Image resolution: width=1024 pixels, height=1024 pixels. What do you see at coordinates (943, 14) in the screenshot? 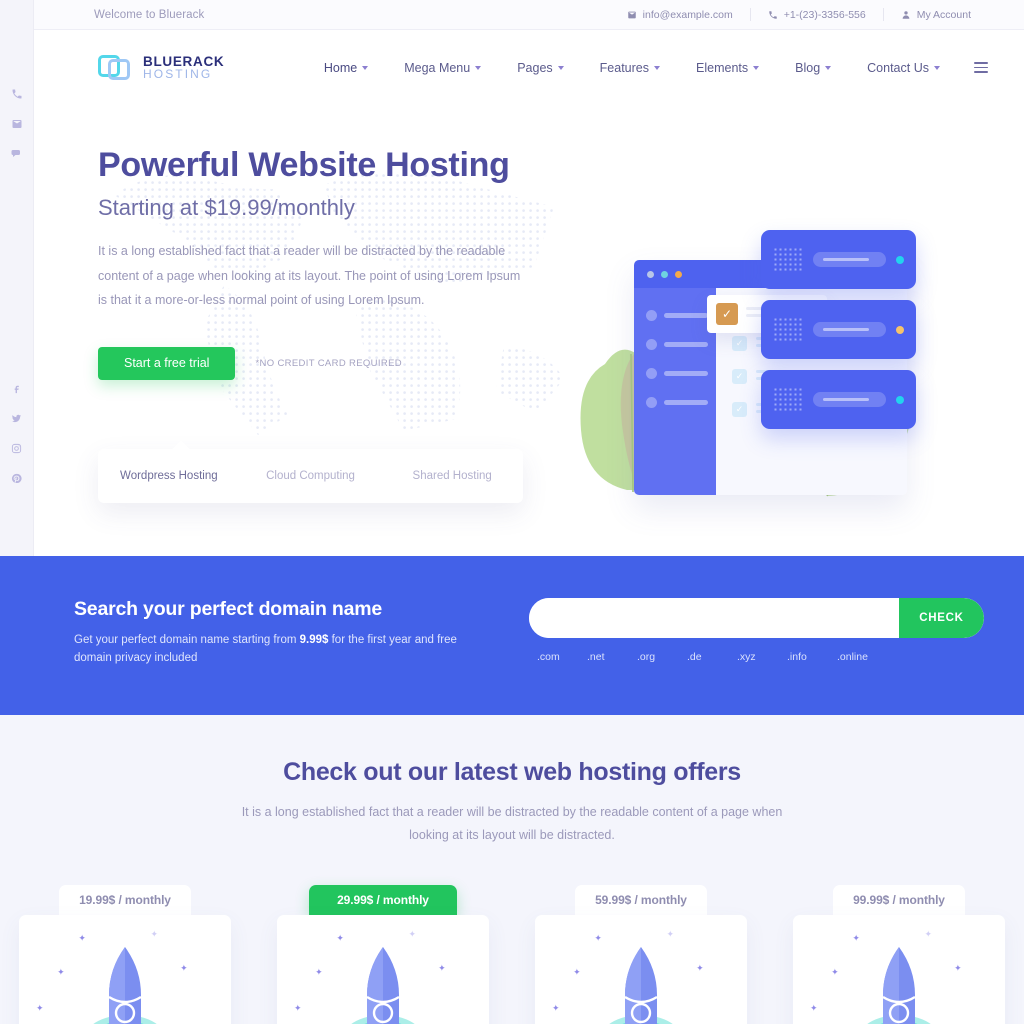
I see `topbar-account-text: My Account` at bounding box center [943, 14].